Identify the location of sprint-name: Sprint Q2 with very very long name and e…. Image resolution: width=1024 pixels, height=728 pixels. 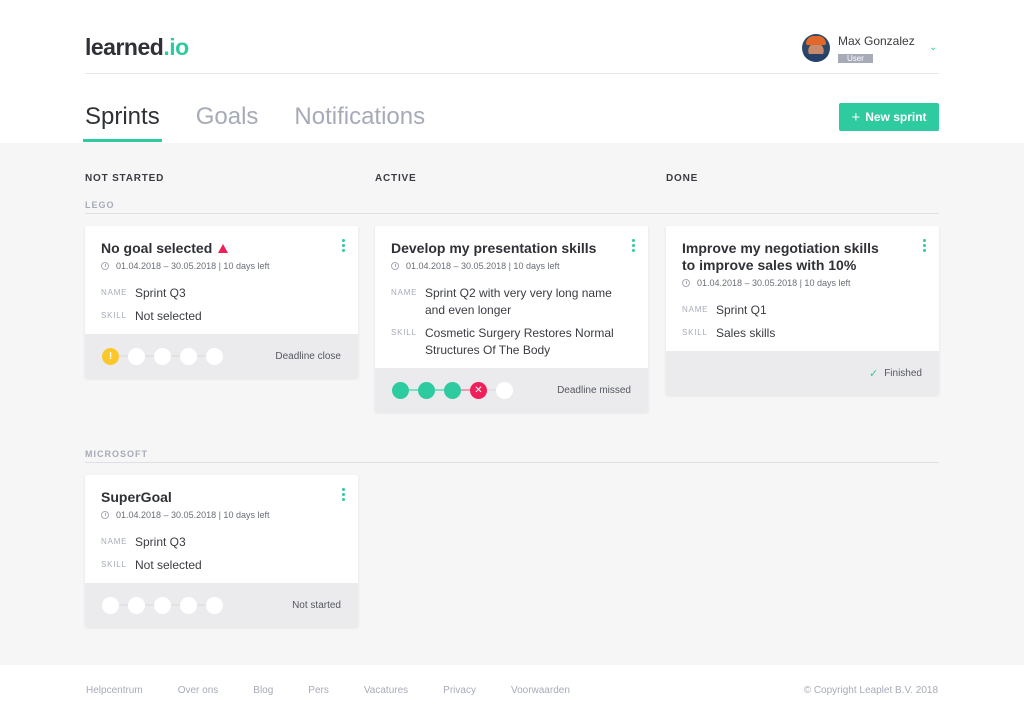
(518, 301).